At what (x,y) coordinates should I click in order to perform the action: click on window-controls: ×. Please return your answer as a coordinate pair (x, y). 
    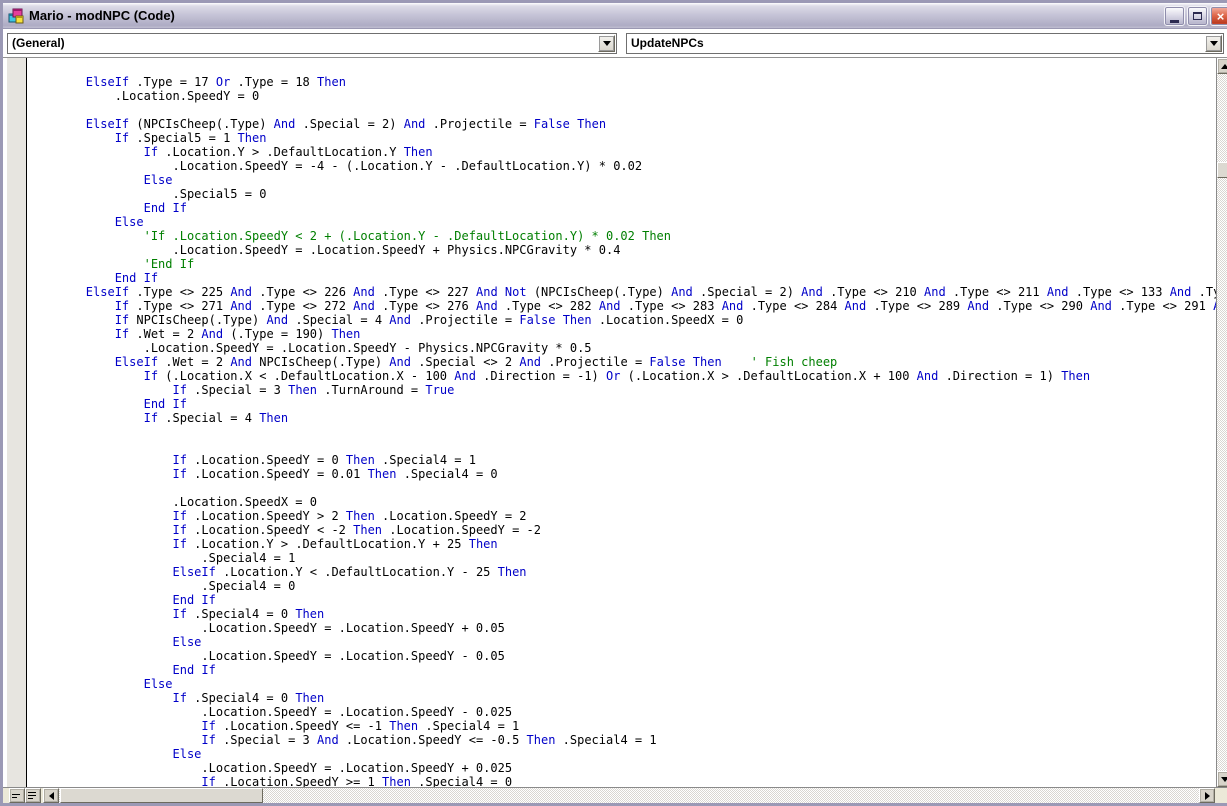
    Looking at the image, I should click on (1195, 16).